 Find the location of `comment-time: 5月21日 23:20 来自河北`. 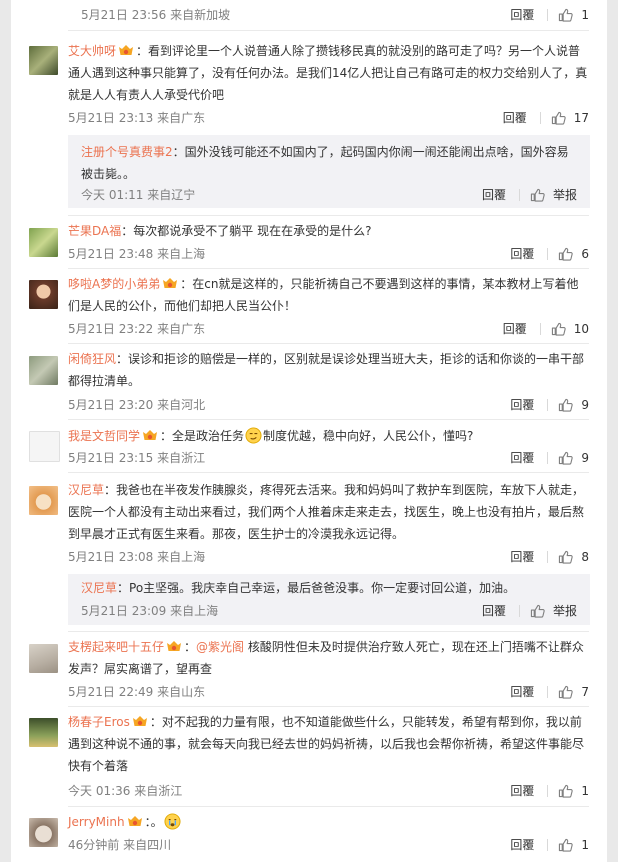

comment-time: 5月21日 23:20 来自河北 is located at coordinates (137, 405).